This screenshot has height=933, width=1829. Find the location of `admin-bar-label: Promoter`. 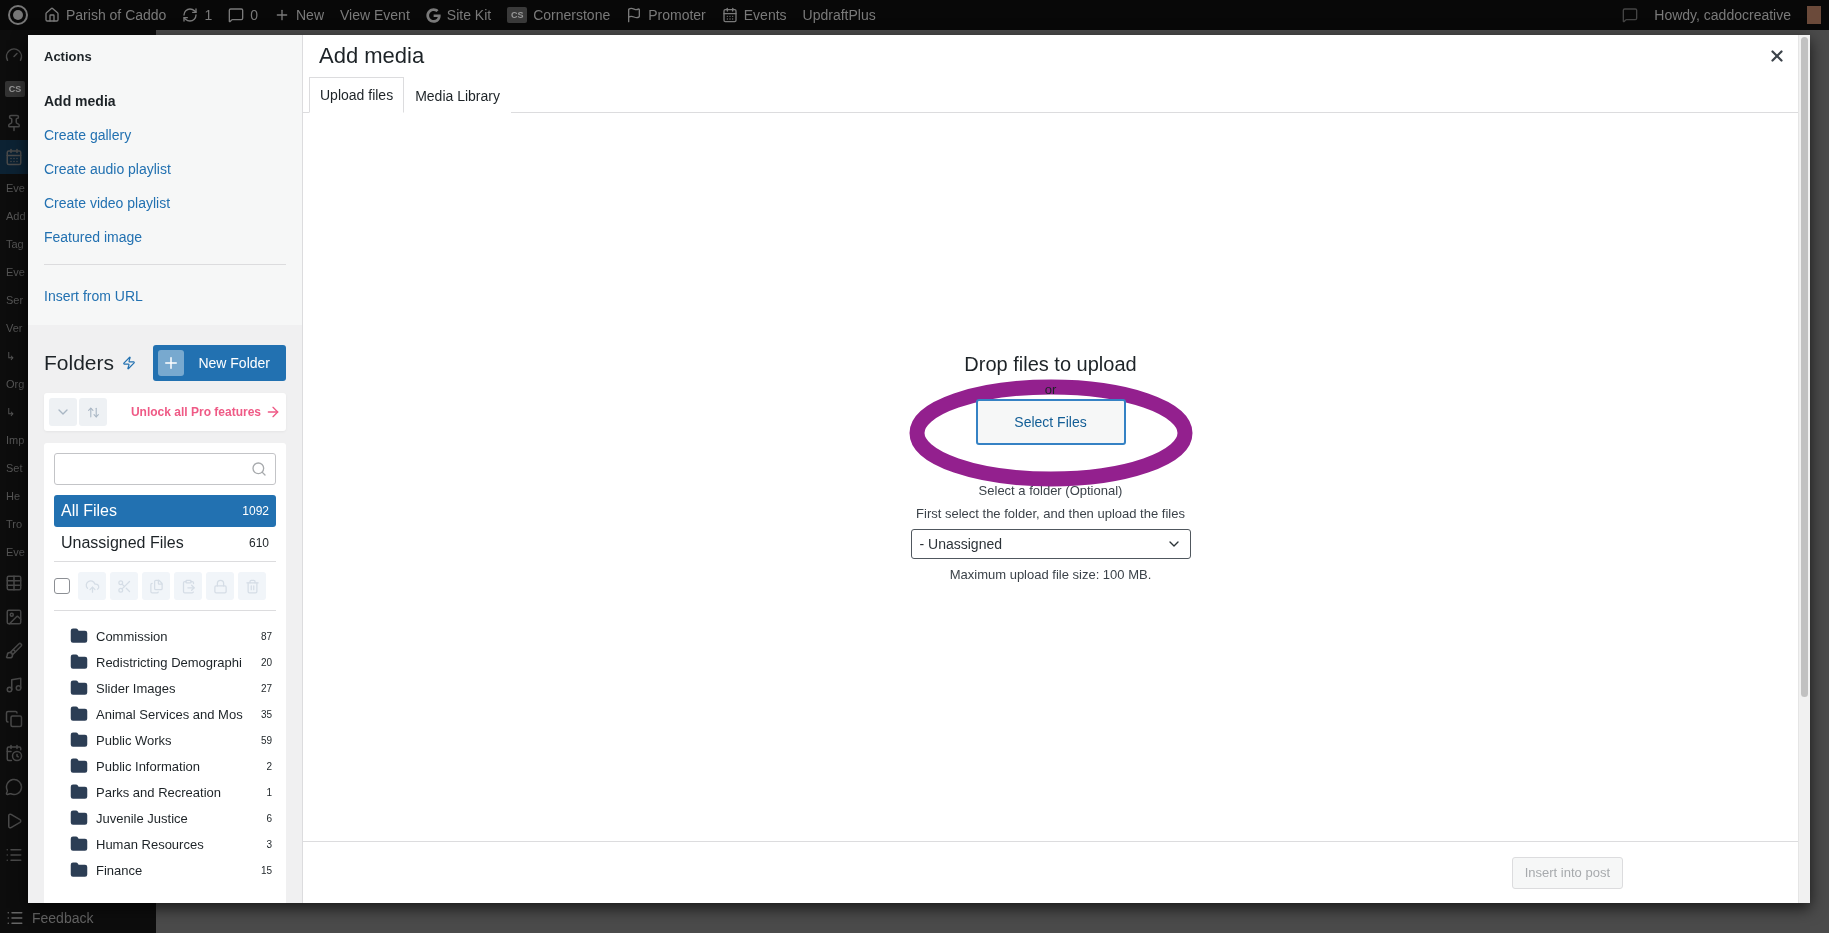

admin-bar-label: Promoter is located at coordinates (677, 15).